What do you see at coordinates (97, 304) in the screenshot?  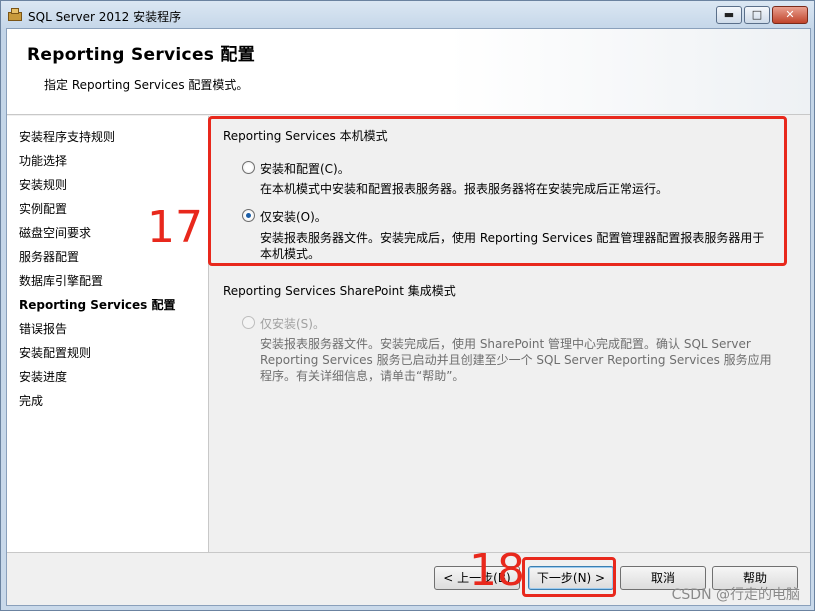 I see `nav-item-reporting-services: Reporting Services 配置` at bounding box center [97, 304].